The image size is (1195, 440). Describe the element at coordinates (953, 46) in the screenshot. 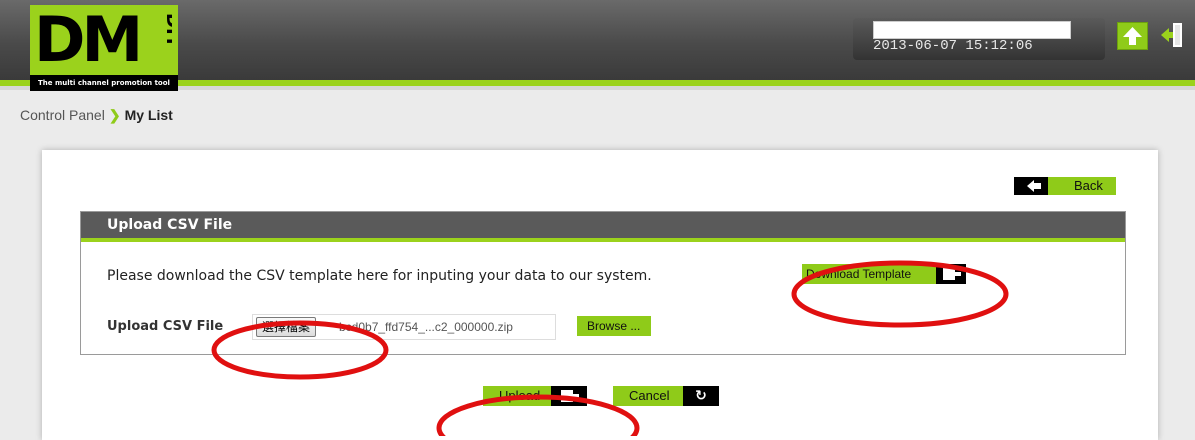

I see `current-datetime: 2013-06-07 15:12:06` at that location.